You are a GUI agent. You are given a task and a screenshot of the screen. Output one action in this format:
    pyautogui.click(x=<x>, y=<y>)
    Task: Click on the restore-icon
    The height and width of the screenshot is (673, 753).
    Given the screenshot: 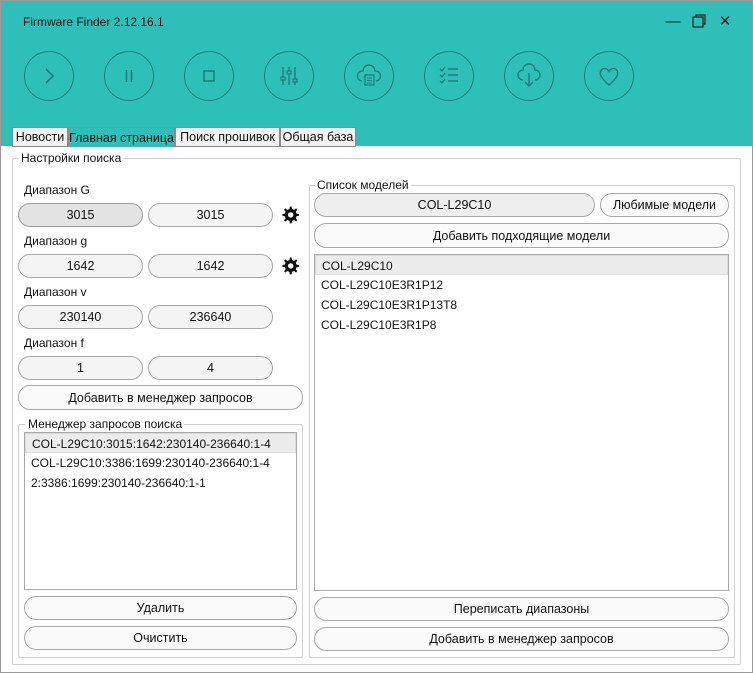 What is the action you would take?
    pyautogui.click(x=699, y=21)
    